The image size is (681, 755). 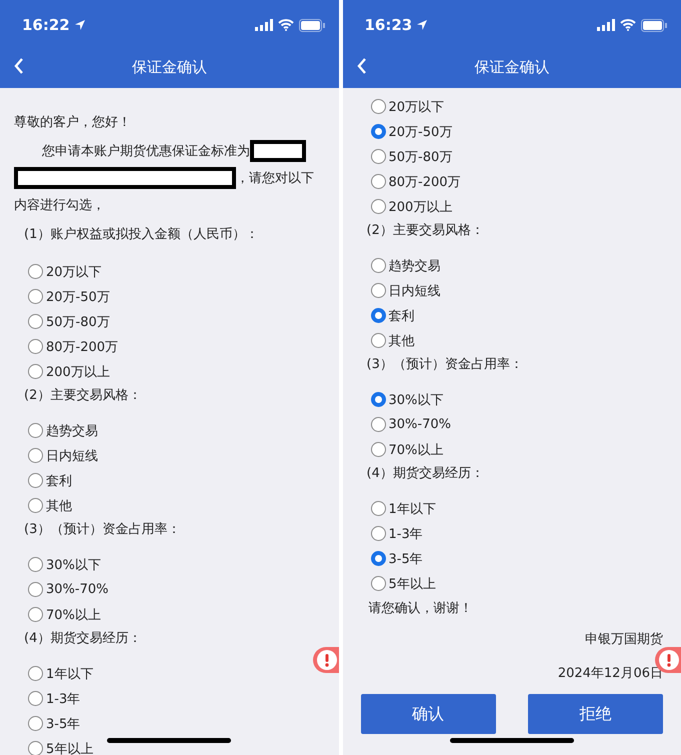 What do you see at coordinates (595, 714) in the screenshot?
I see `action-button: 拒绝` at bounding box center [595, 714].